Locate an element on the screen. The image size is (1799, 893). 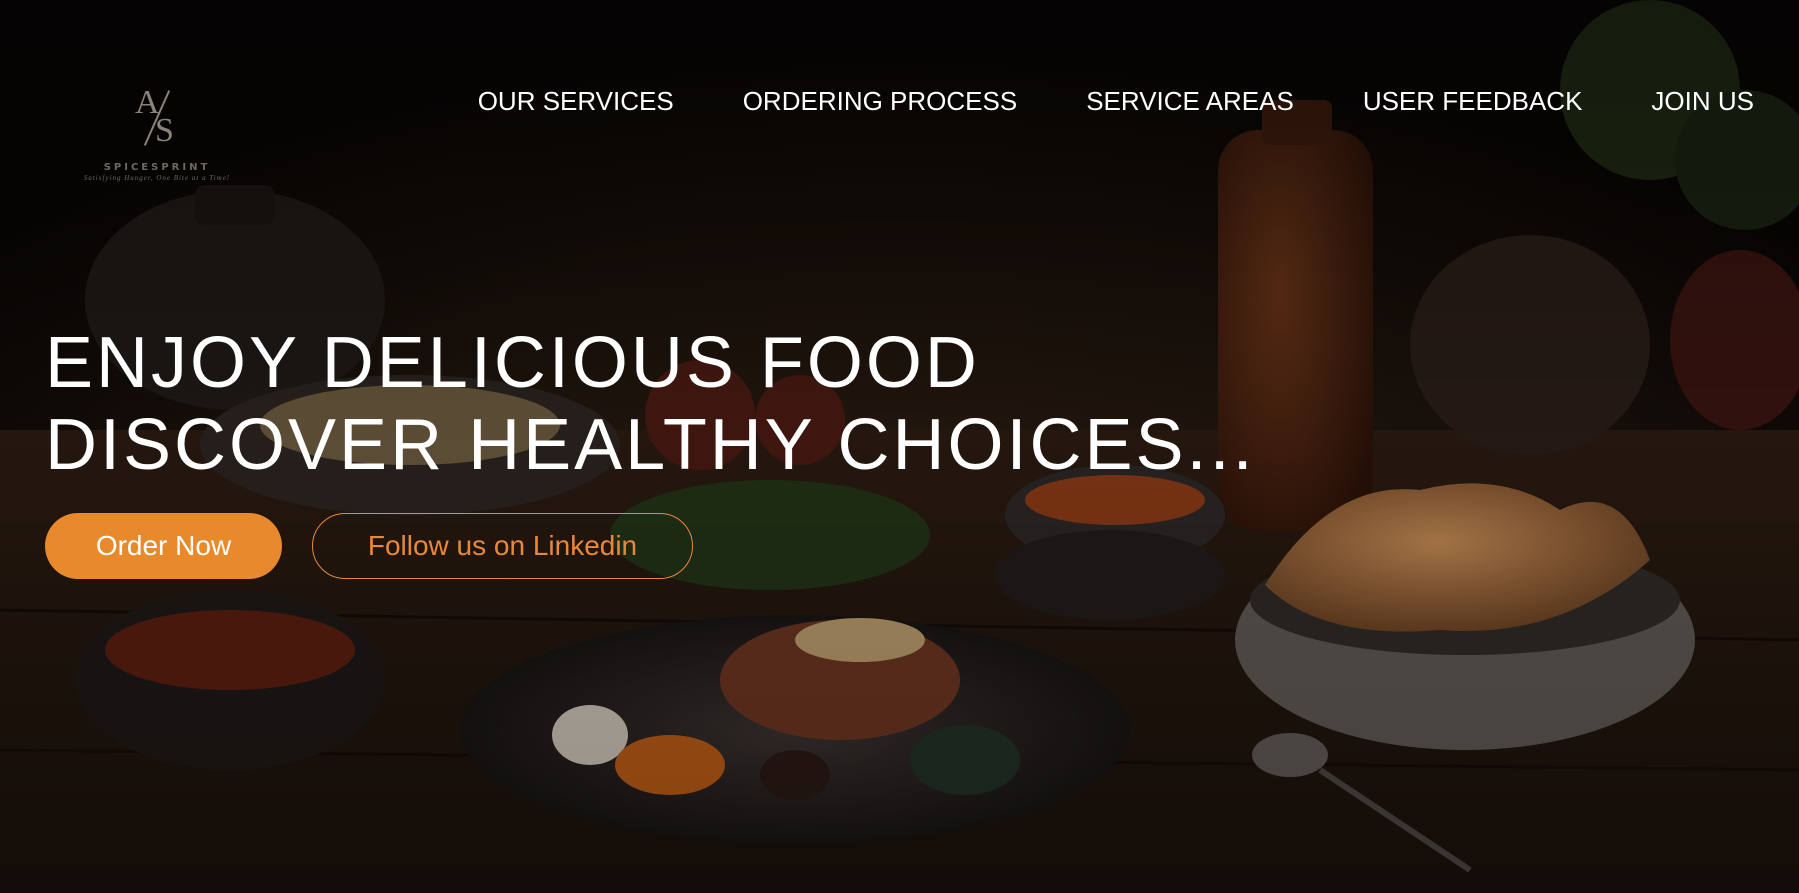
nav-item-ordering-process: ORDERING PROCESS is located at coordinates (880, 101).